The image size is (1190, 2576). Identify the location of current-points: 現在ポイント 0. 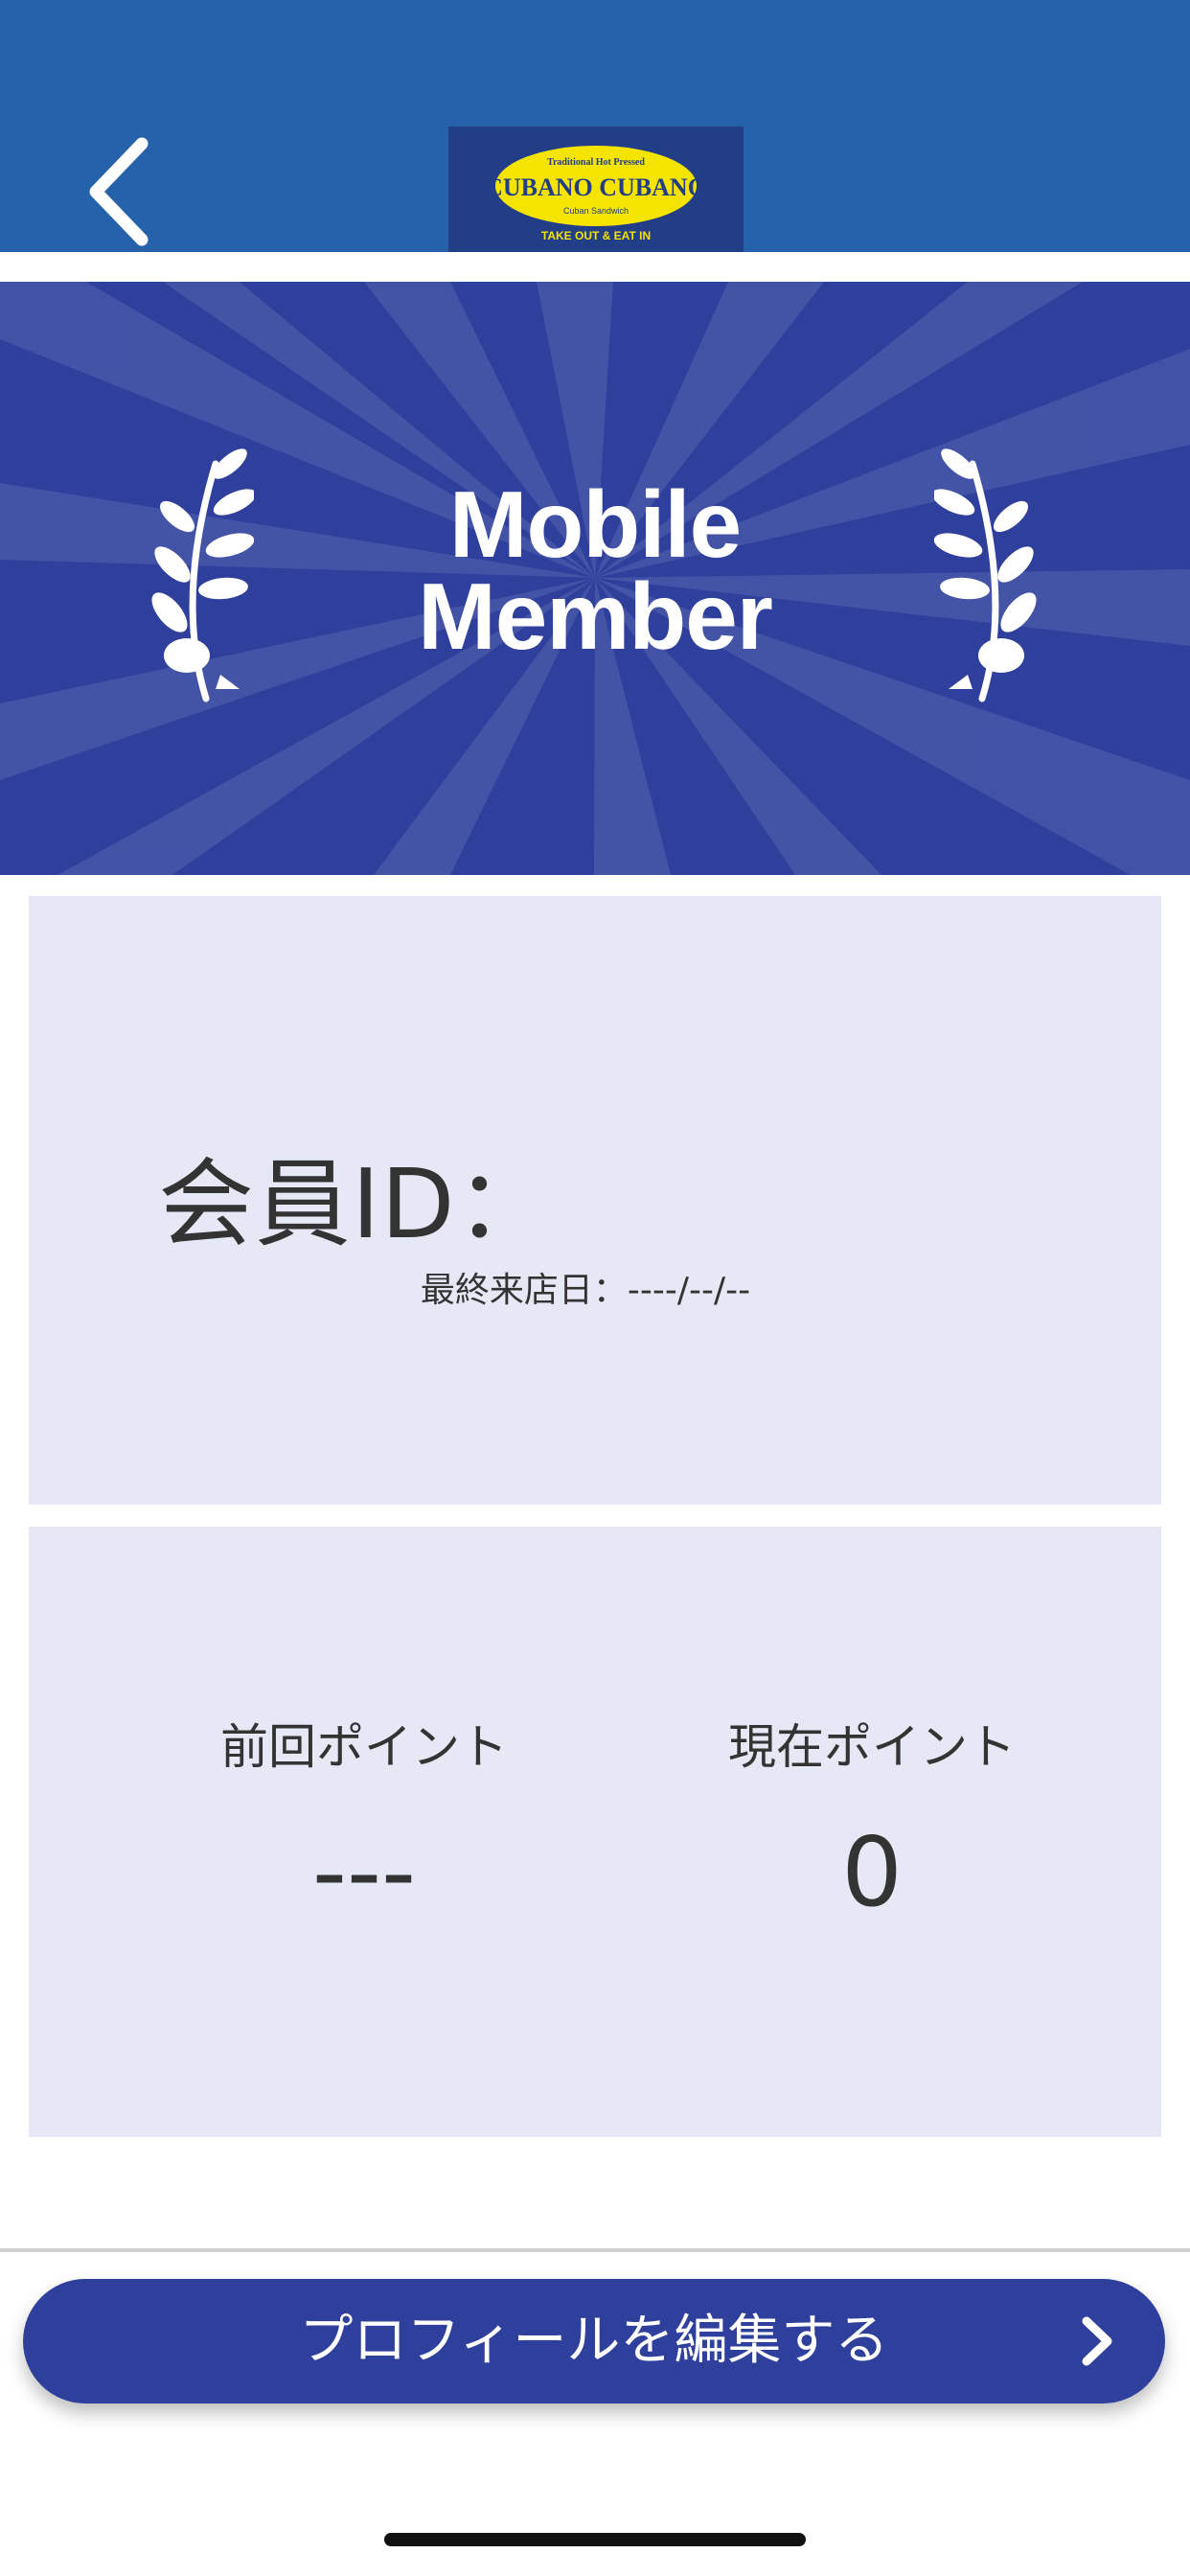
(872, 1818).